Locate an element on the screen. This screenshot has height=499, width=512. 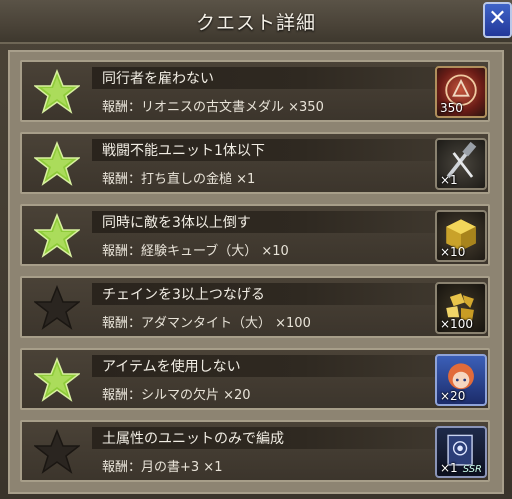
quest-condition: 同時に敵を3体以上倒す is located at coordinates (176, 223).